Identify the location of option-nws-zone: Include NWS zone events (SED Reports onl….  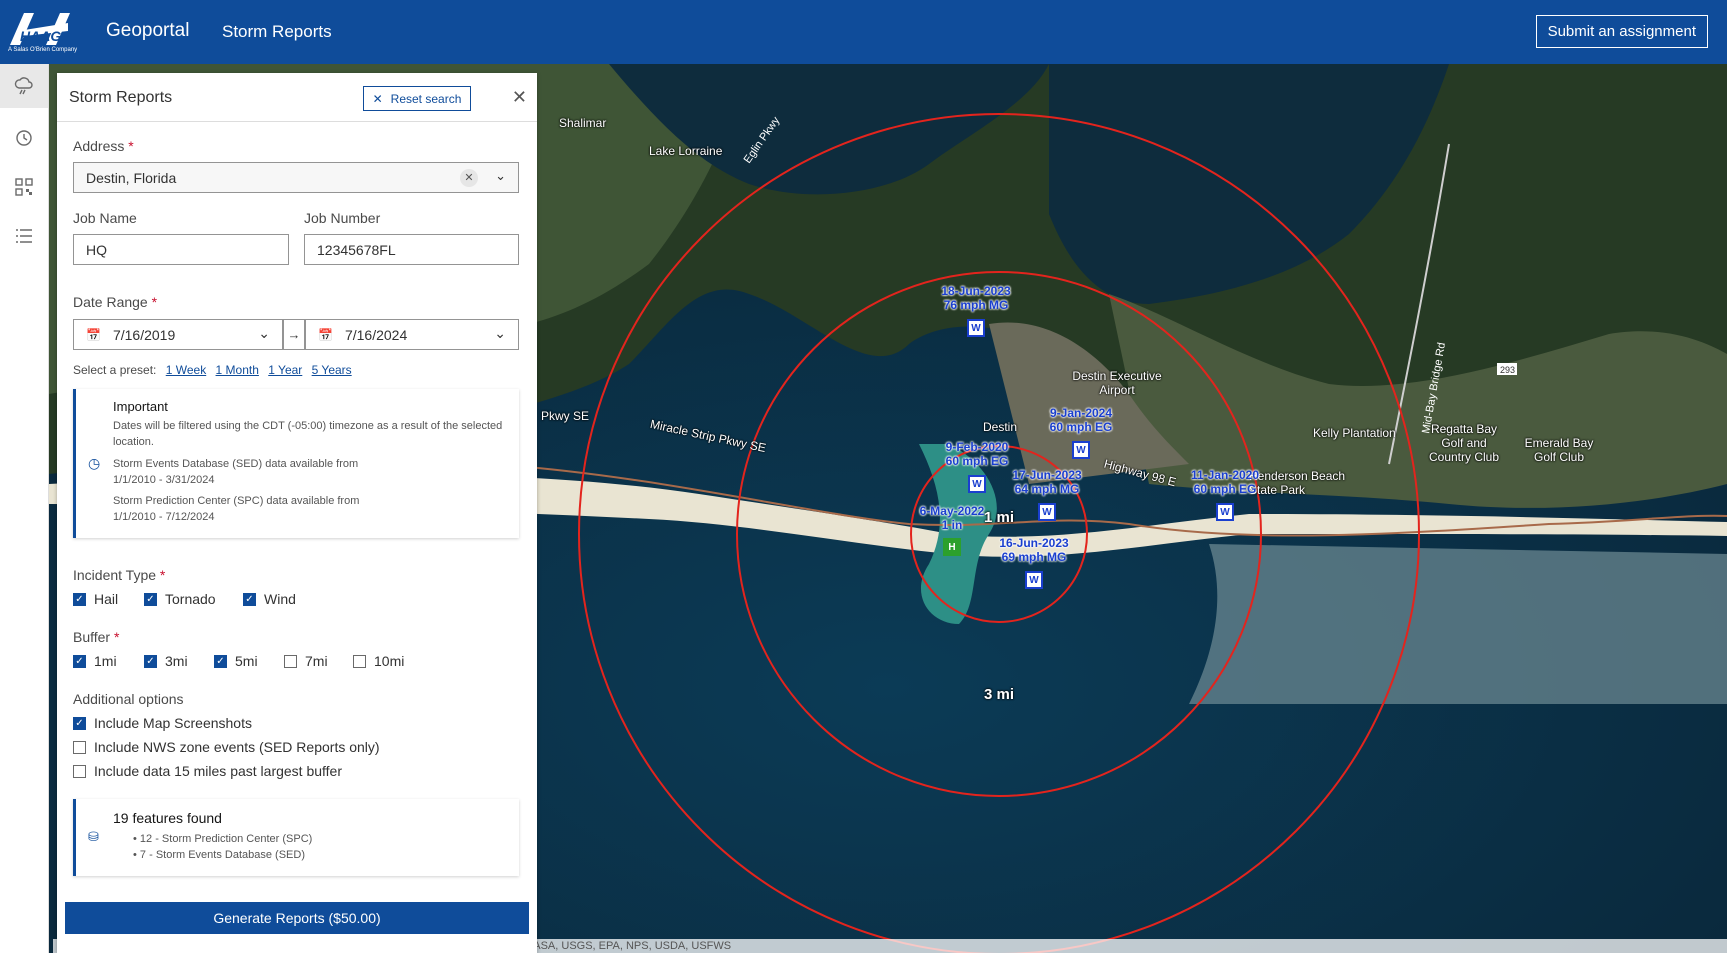
(226, 747).